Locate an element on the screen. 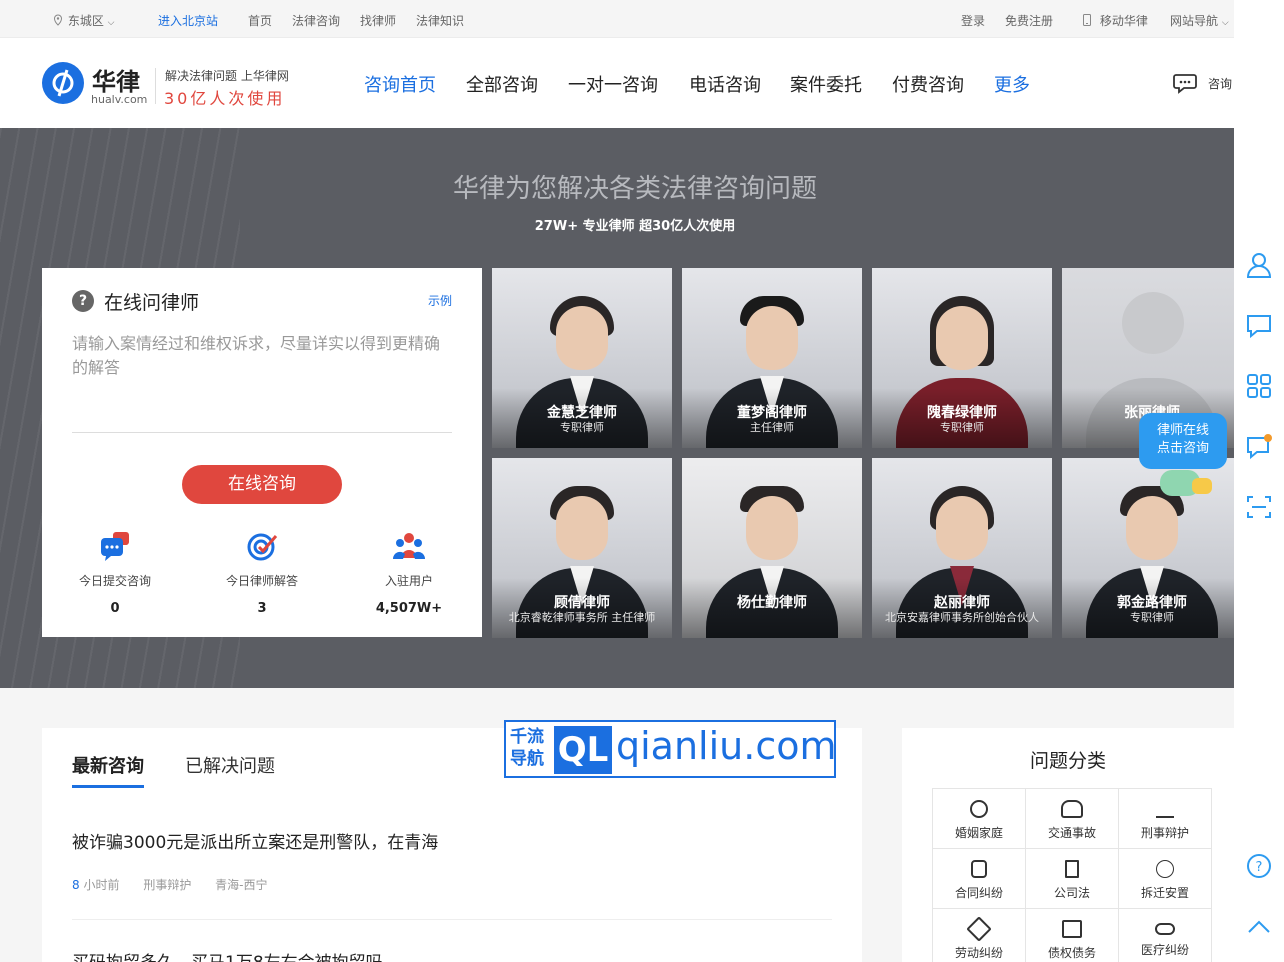 The width and height of the screenshot is (1284, 962). tab-latest: 最新咨询 is located at coordinates (108, 765).